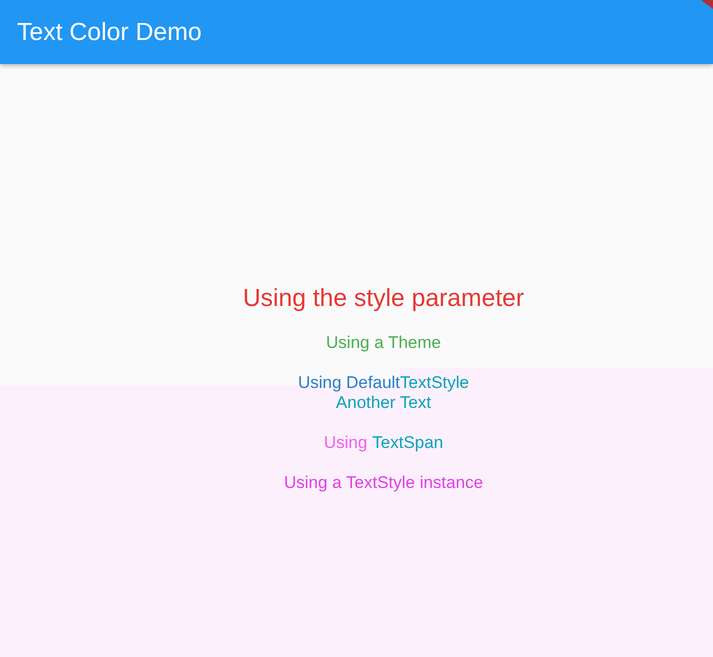 The width and height of the screenshot is (713, 657). Describe the element at coordinates (383, 299) in the screenshot. I see `demo-text: Using the style parameter` at that location.